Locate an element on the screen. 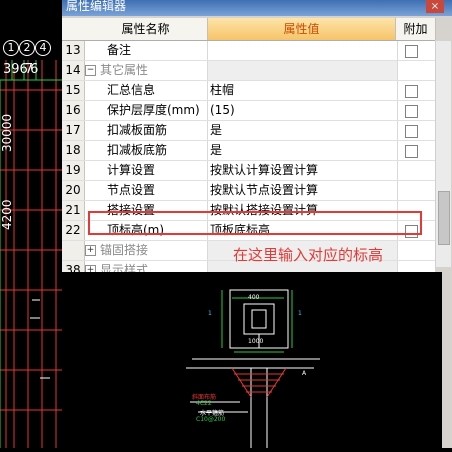 The image size is (452, 452). row-number: 13 is located at coordinates (73, 50).